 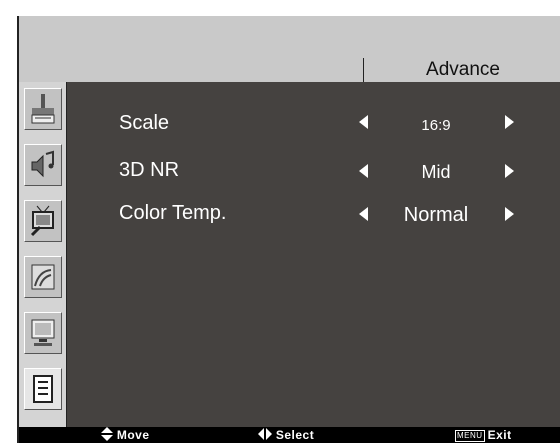 I want to click on menu-row-3d-nr: 3D NR Mid, so click(x=334, y=170).